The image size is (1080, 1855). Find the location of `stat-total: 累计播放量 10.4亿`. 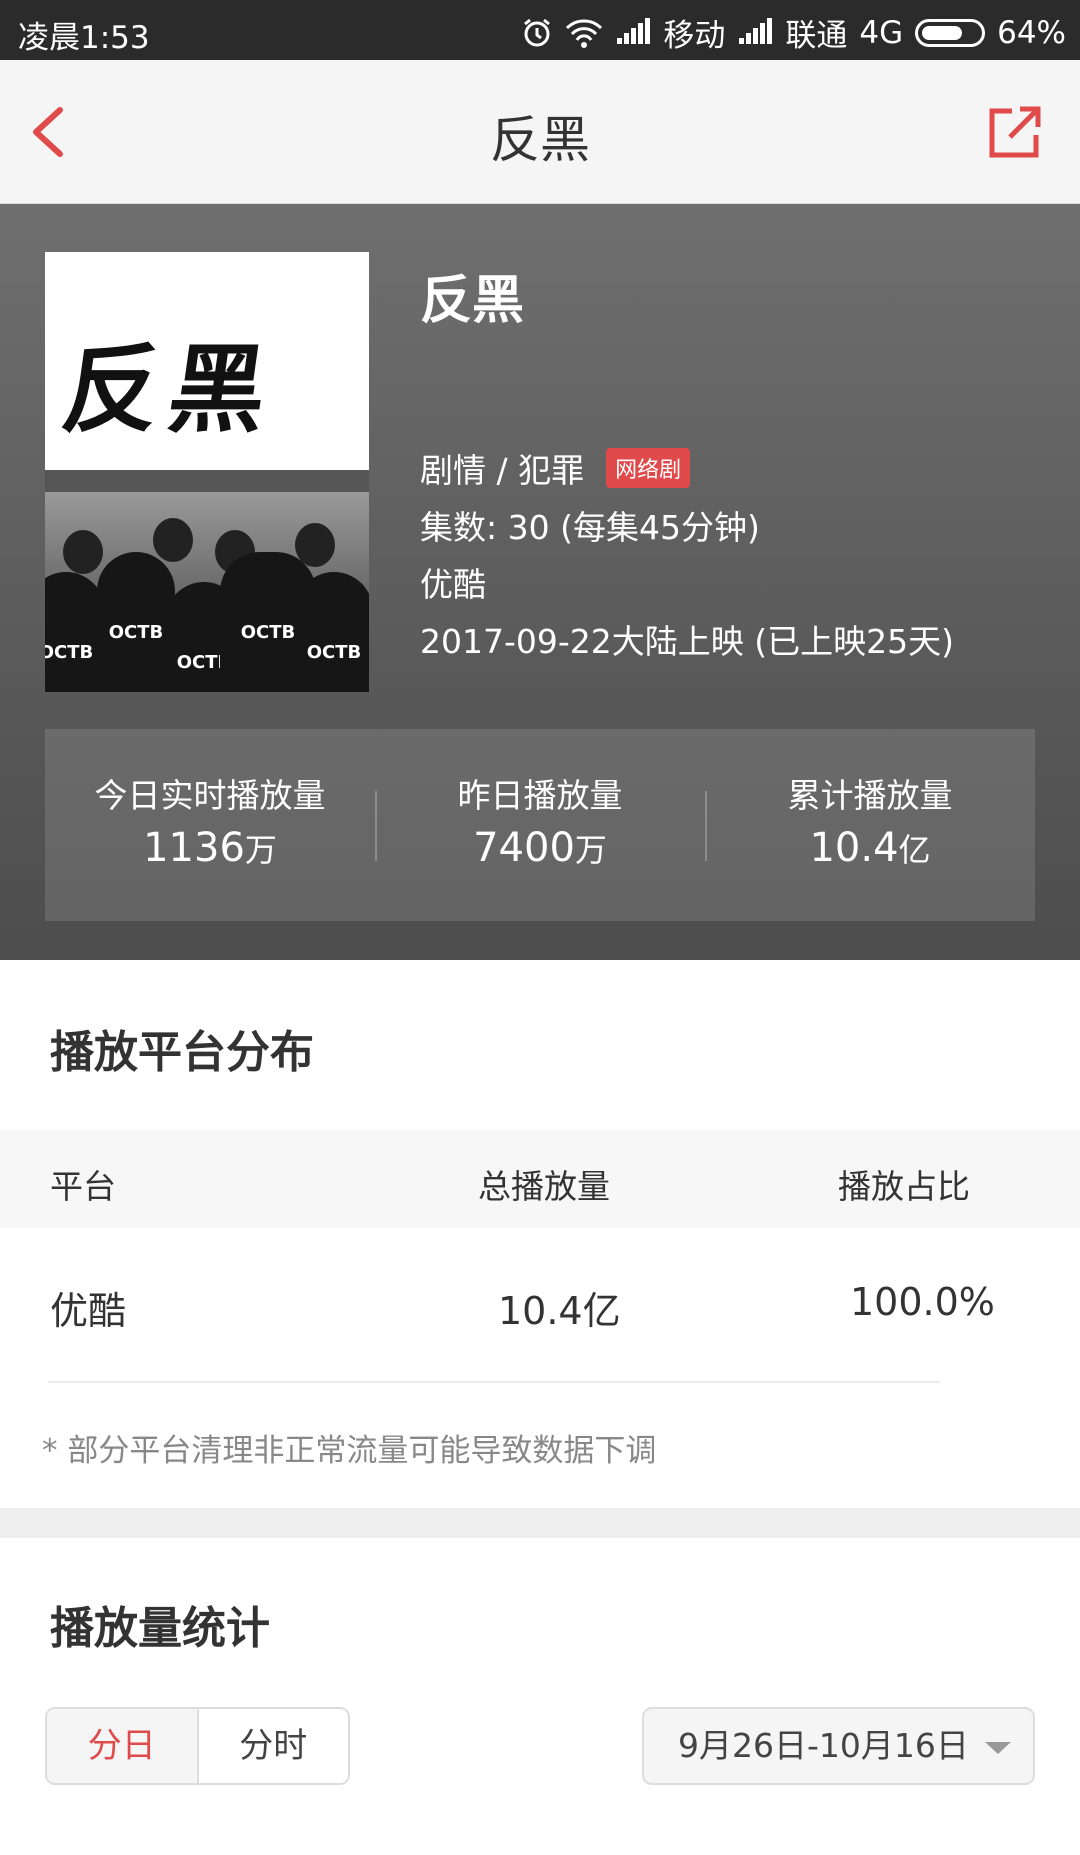

stat-total: 累计播放量 10.4亿 is located at coordinates (870, 825).